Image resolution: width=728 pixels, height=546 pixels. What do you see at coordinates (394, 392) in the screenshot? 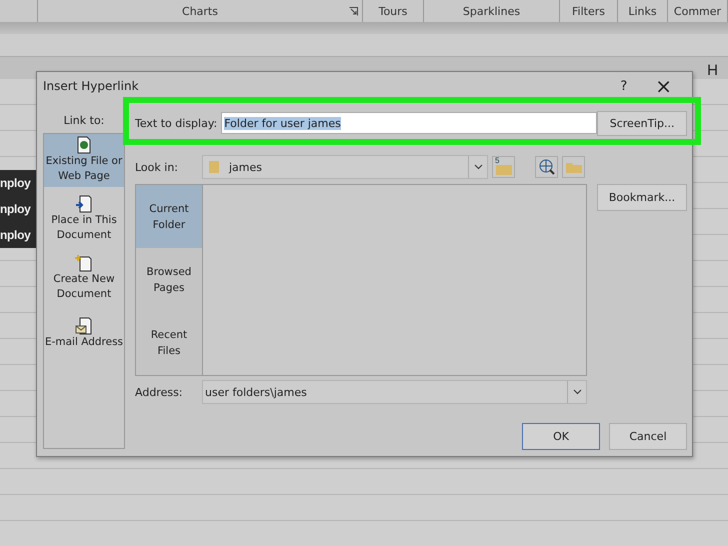
I see `address-field: user folders\james` at bounding box center [394, 392].